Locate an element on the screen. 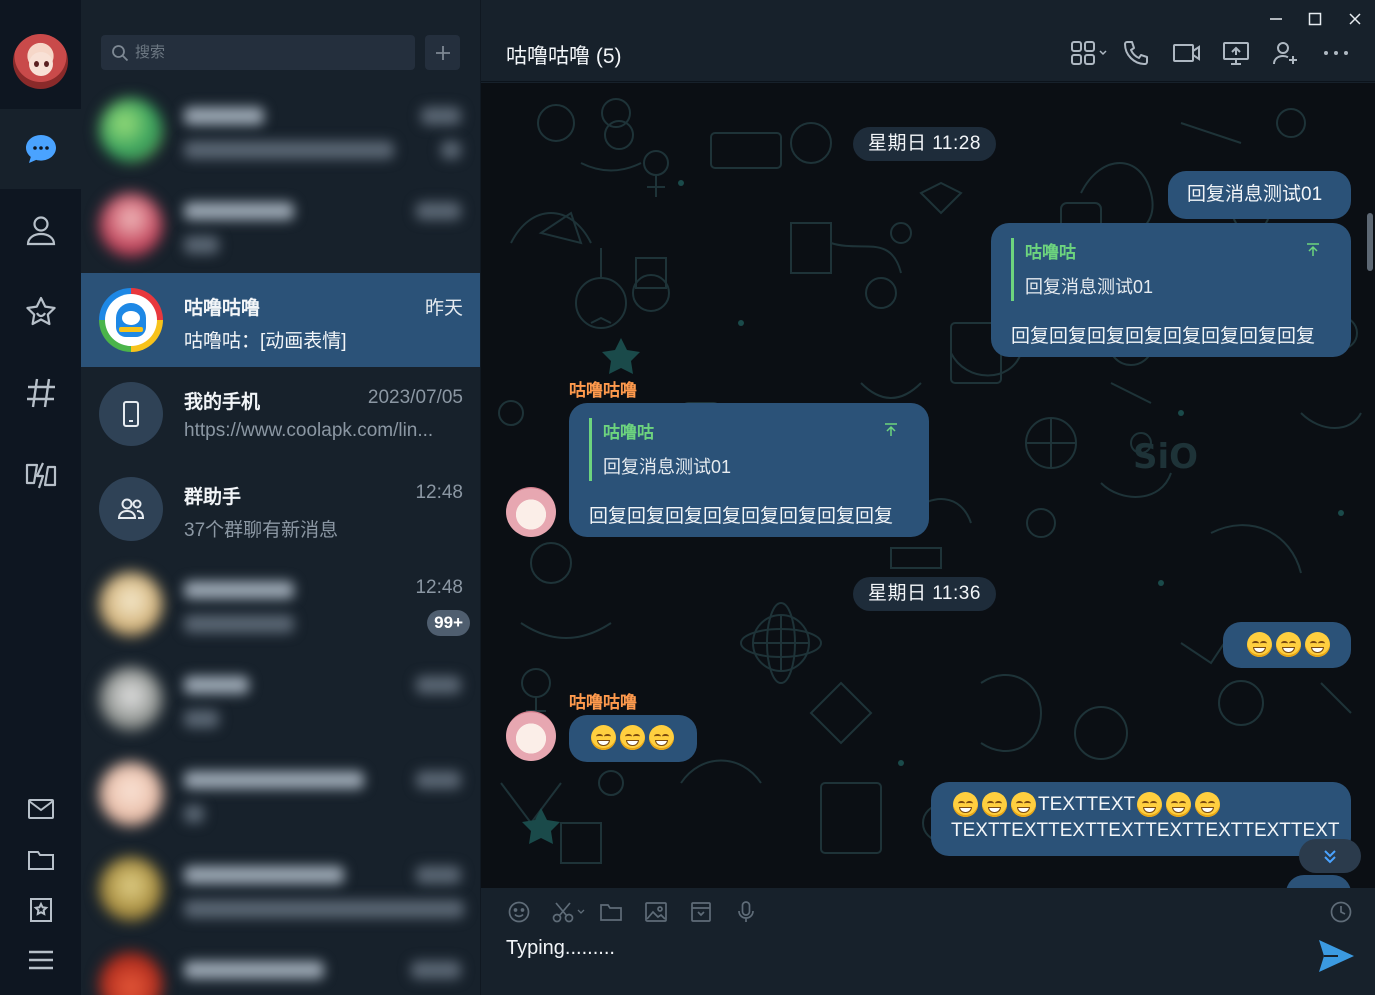 The height and width of the screenshot is (995, 1375). search-box is located at coordinates (258, 52).